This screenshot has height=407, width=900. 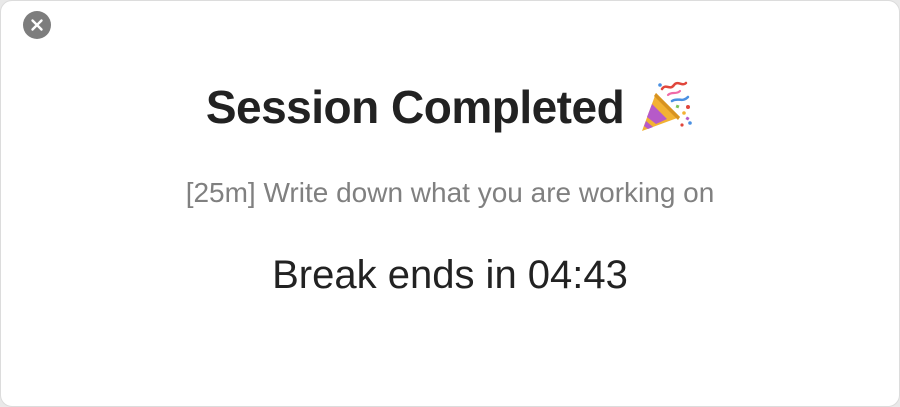 What do you see at coordinates (450, 192) in the screenshot?
I see `session-subtitle: [25m] Write down what you are working on` at bounding box center [450, 192].